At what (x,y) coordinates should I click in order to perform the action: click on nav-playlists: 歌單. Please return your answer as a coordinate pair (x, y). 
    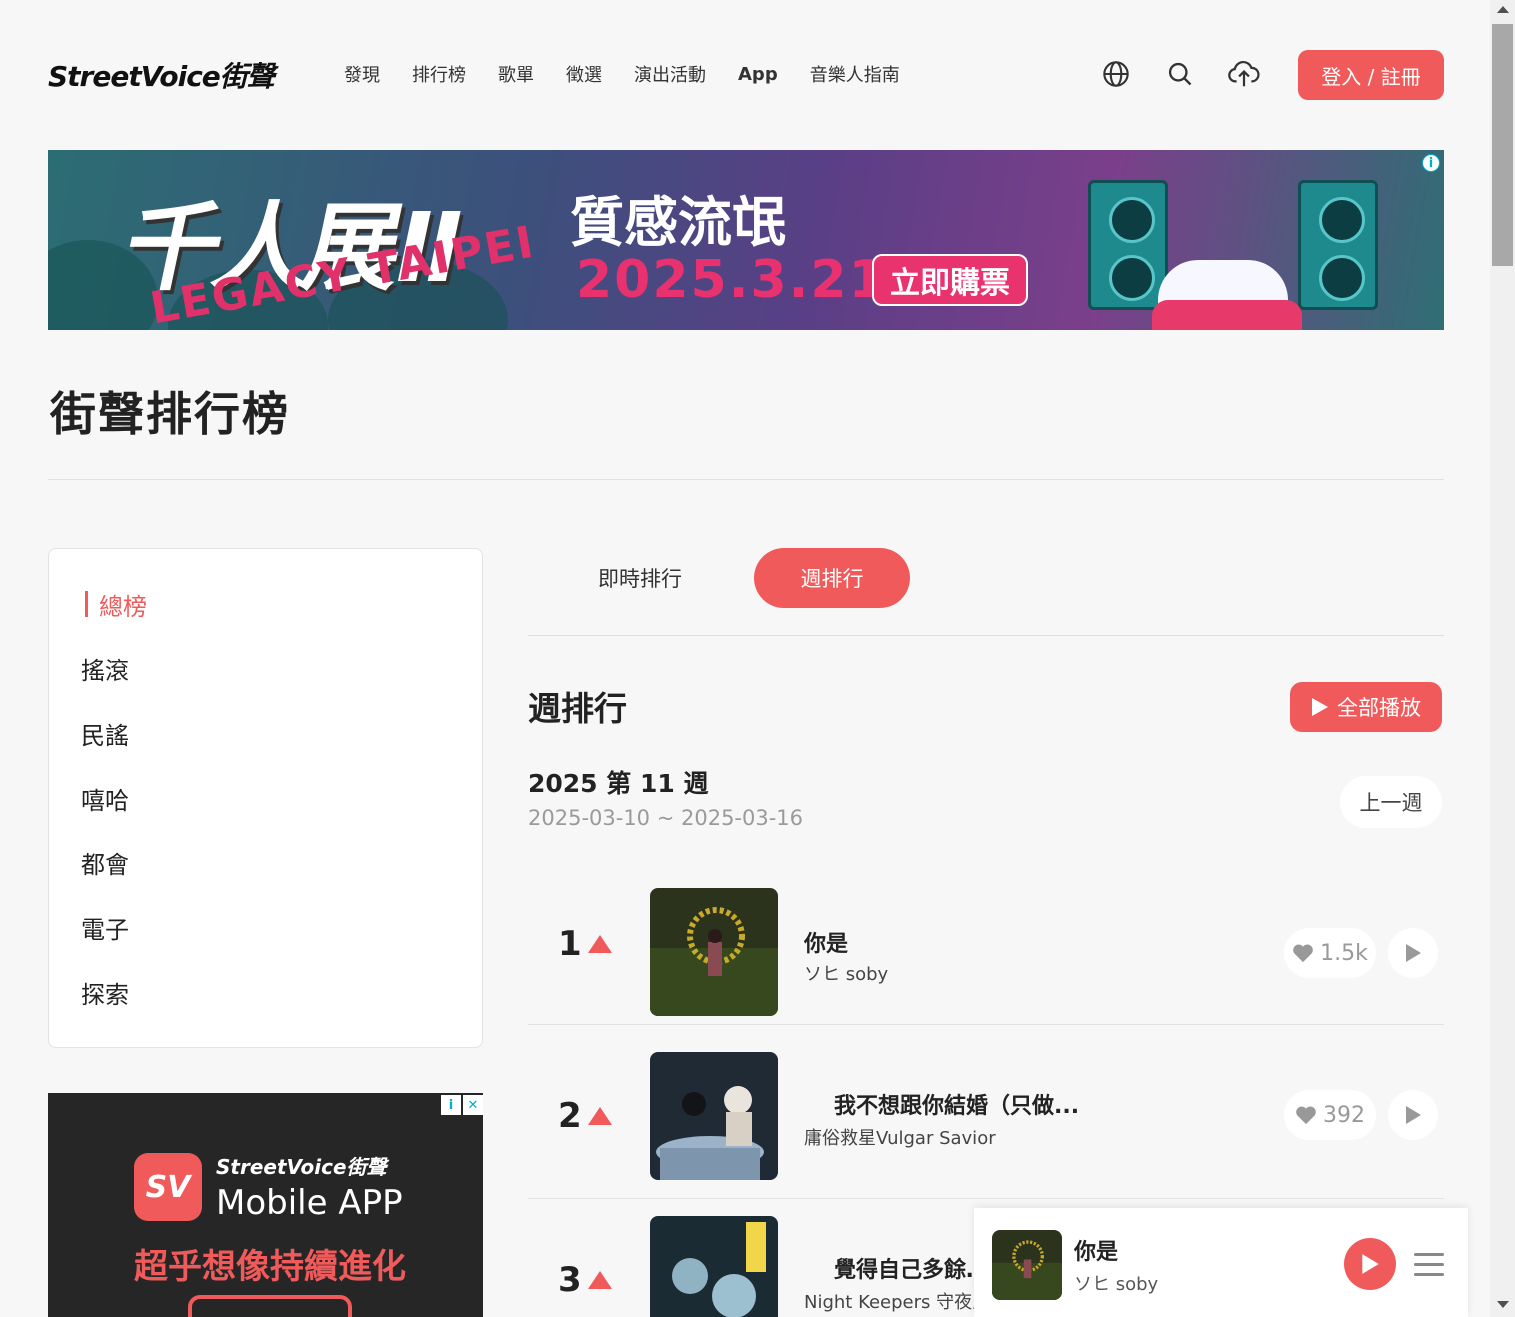
    Looking at the image, I should click on (516, 74).